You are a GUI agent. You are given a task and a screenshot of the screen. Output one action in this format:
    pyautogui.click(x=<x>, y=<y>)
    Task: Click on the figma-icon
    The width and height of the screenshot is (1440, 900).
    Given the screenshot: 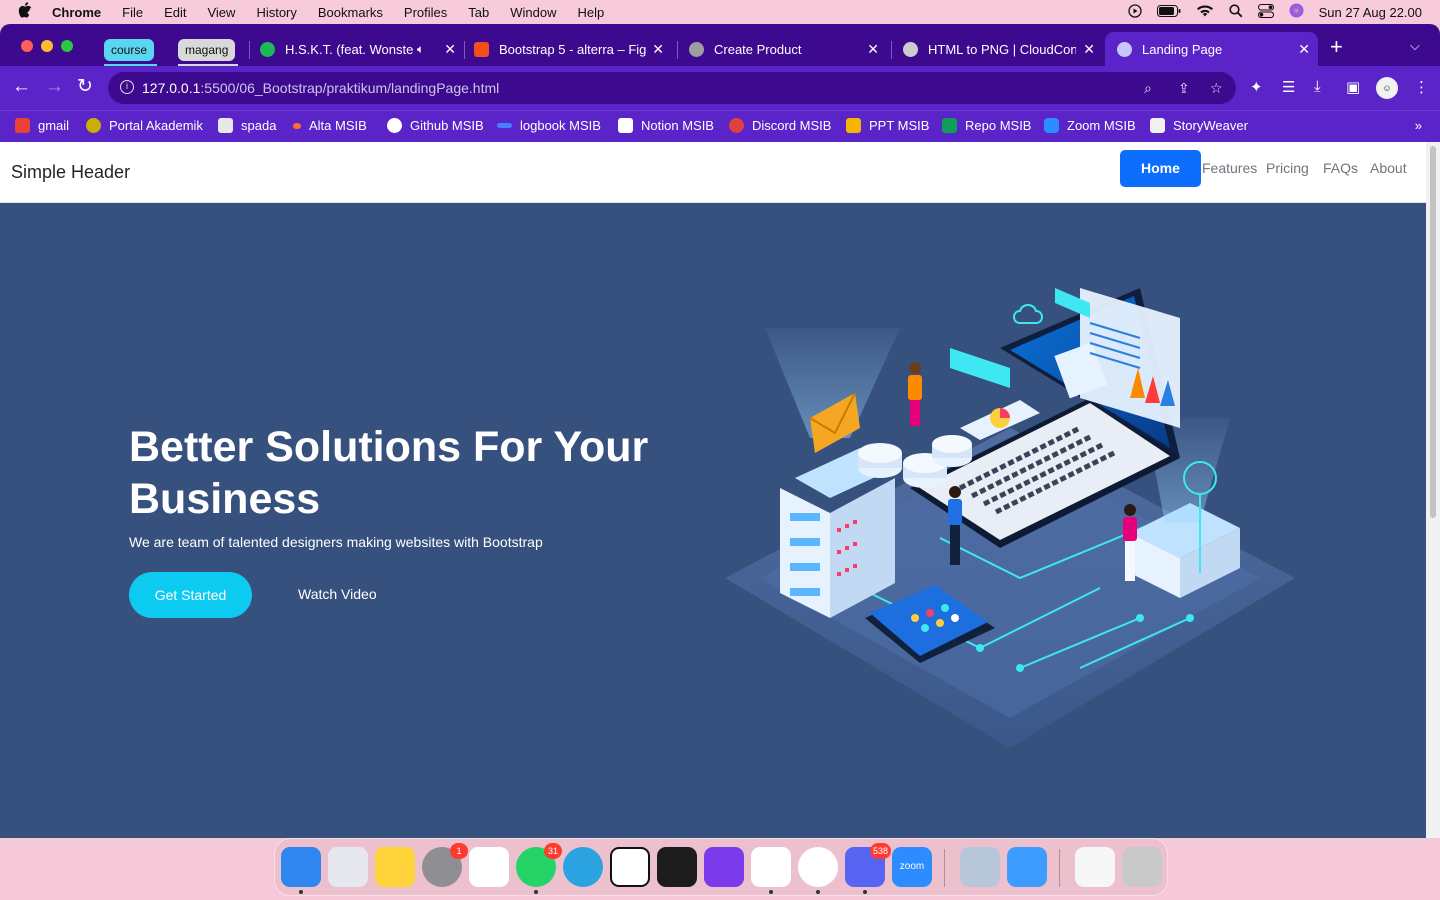 What is the action you would take?
    pyautogui.click(x=481, y=49)
    